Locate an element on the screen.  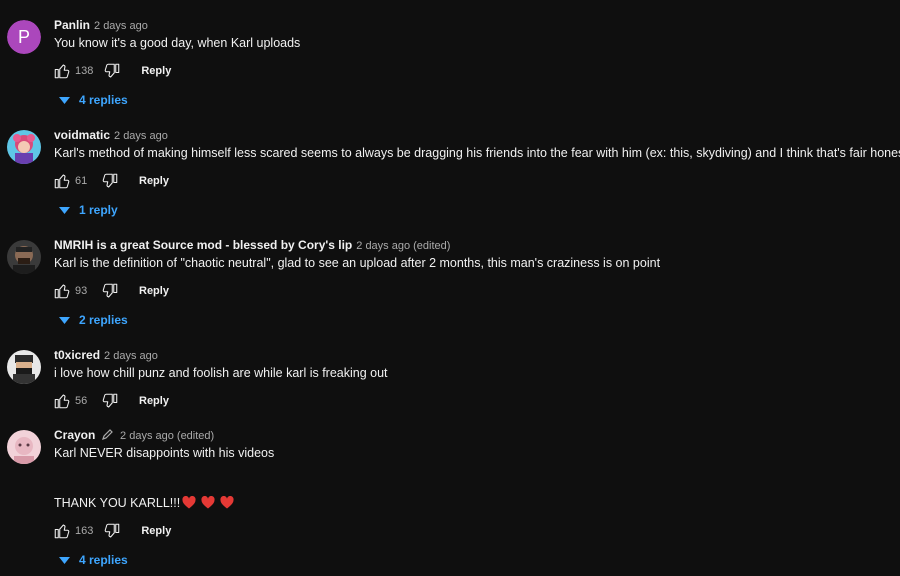
avatar: P is located at coordinates (24, 37).